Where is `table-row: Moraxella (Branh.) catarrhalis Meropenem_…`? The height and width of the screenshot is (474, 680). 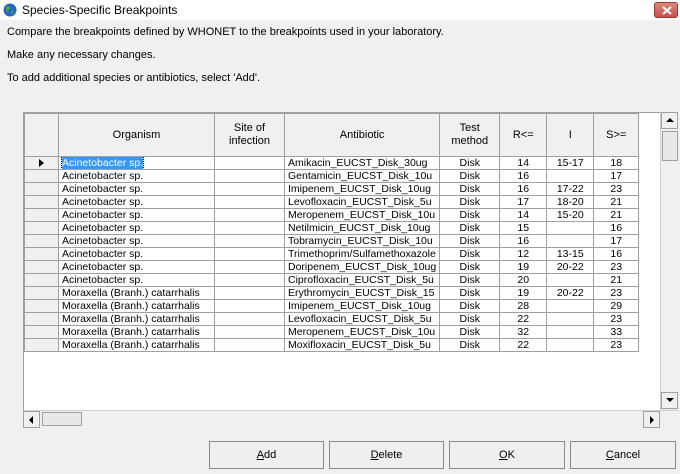
table-row: Moraxella (Branh.) catarrhalis Meropenem_… is located at coordinates (332, 332).